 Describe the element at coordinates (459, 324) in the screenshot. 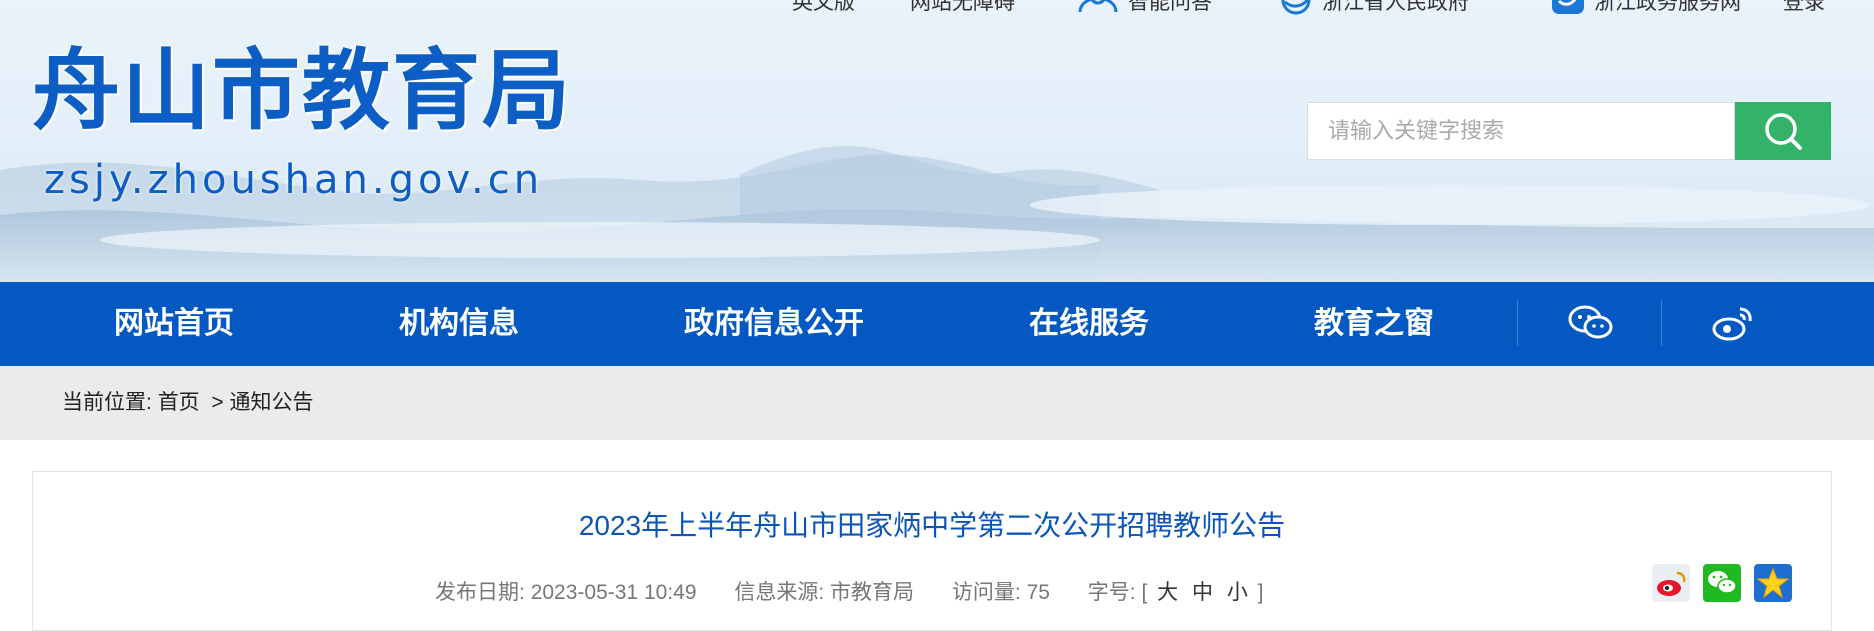

I see `nav-item-organization: 机构信息` at that location.